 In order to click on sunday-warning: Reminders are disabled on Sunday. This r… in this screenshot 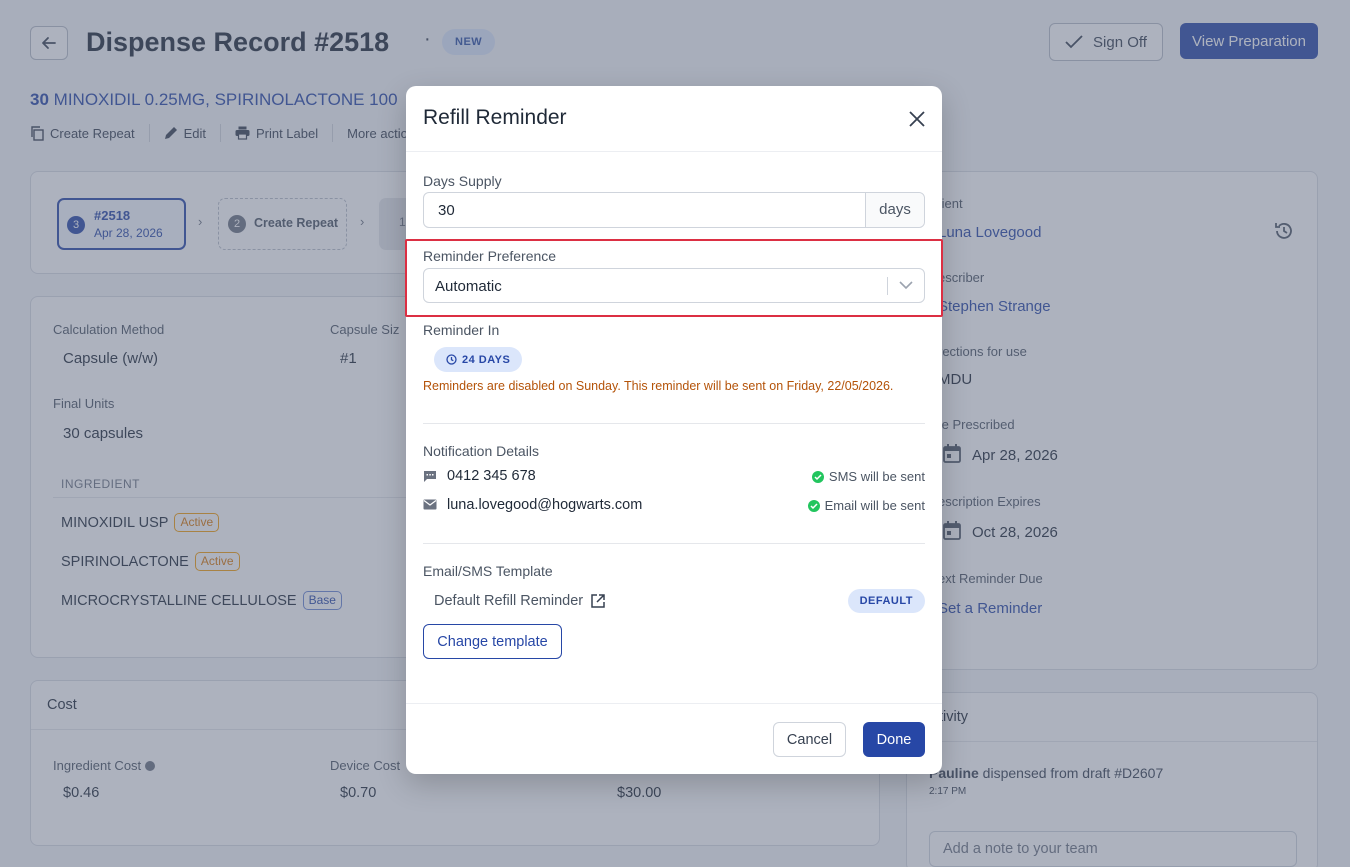, I will do `click(658, 386)`.